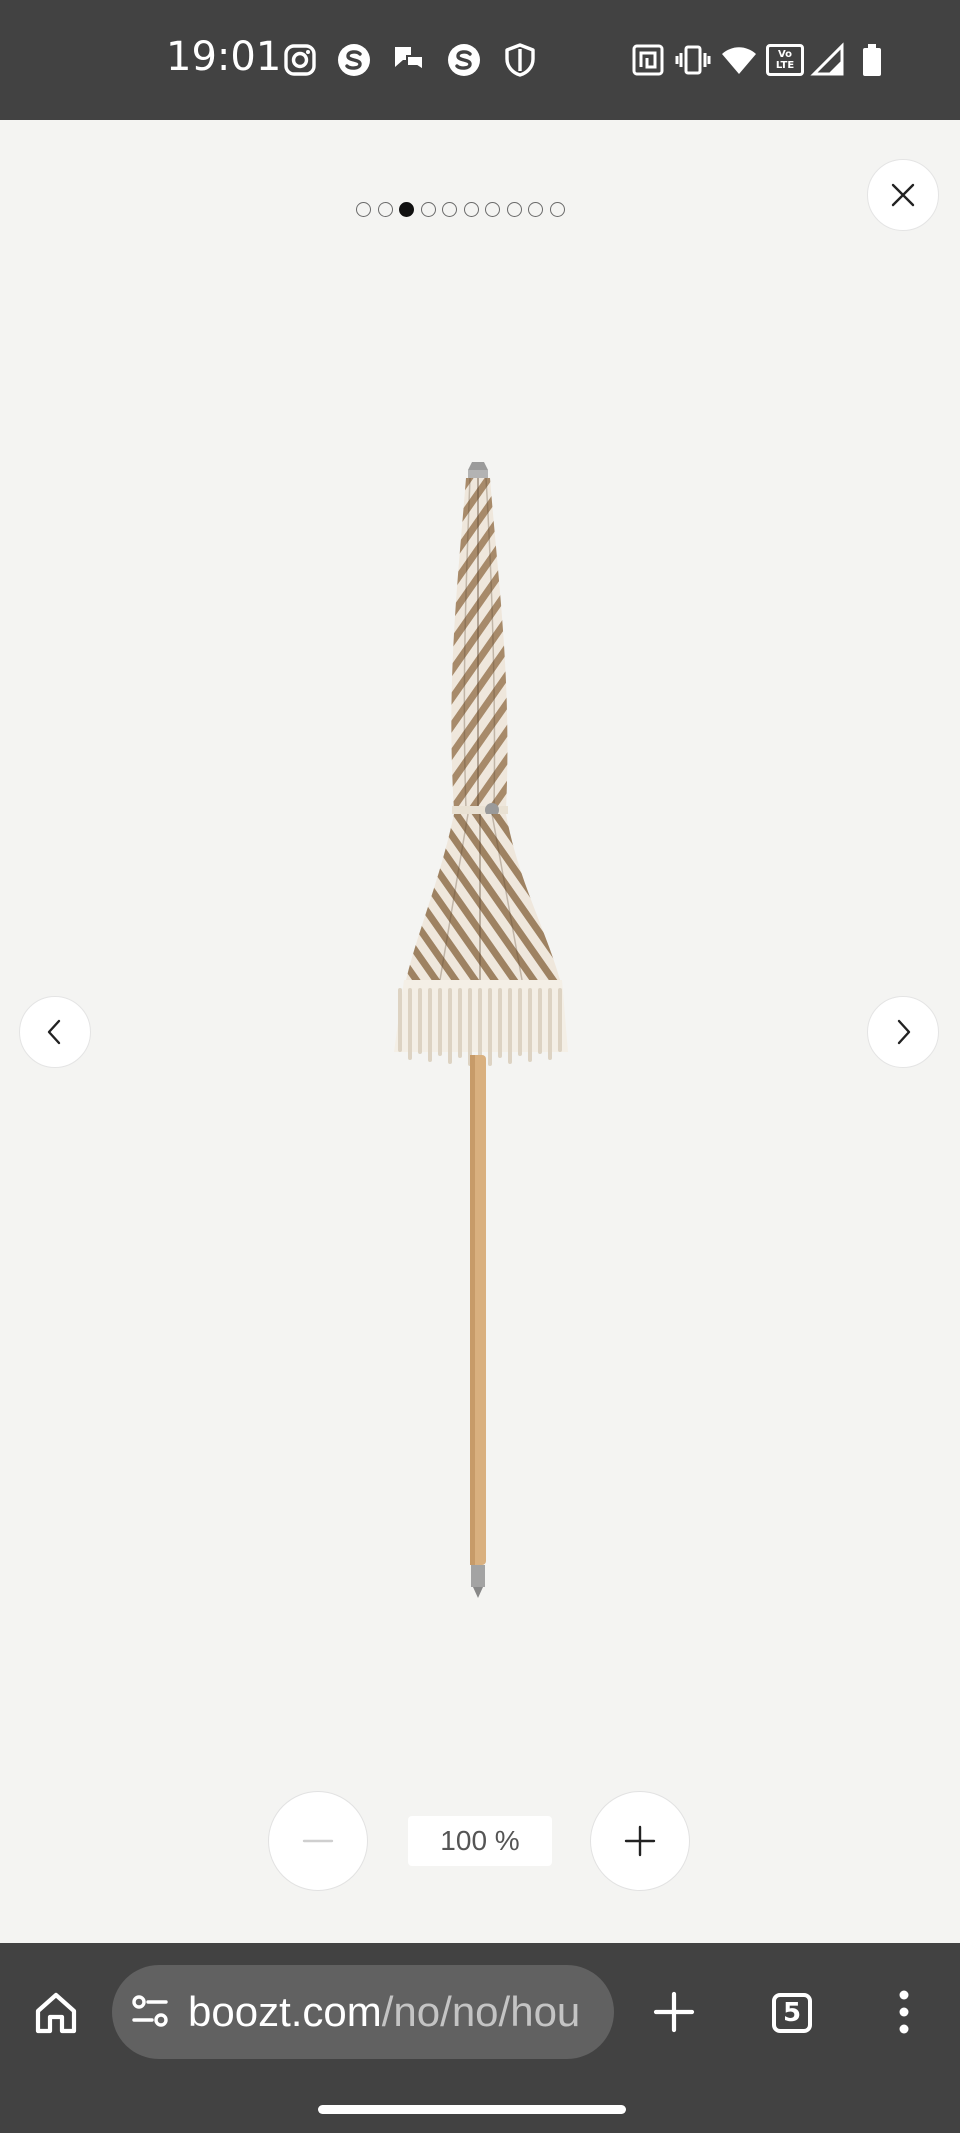 The image size is (960, 2133). I want to click on chat-app-icon, so click(409, 59).